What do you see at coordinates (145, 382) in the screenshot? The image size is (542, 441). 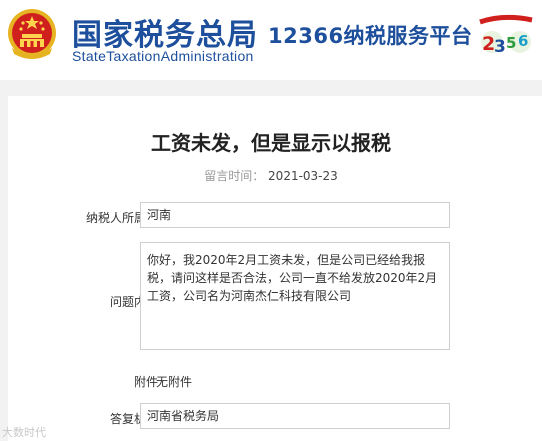 I see `attachment-label: 附件` at bounding box center [145, 382].